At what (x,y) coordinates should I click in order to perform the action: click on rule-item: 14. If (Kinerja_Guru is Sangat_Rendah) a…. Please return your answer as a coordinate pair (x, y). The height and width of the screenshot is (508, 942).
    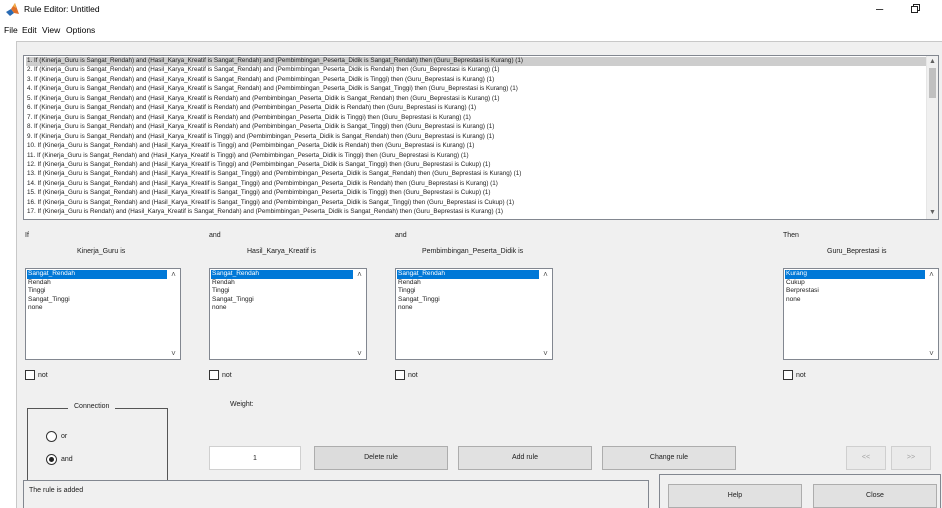
    Looking at the image, I should click on (476, 184).